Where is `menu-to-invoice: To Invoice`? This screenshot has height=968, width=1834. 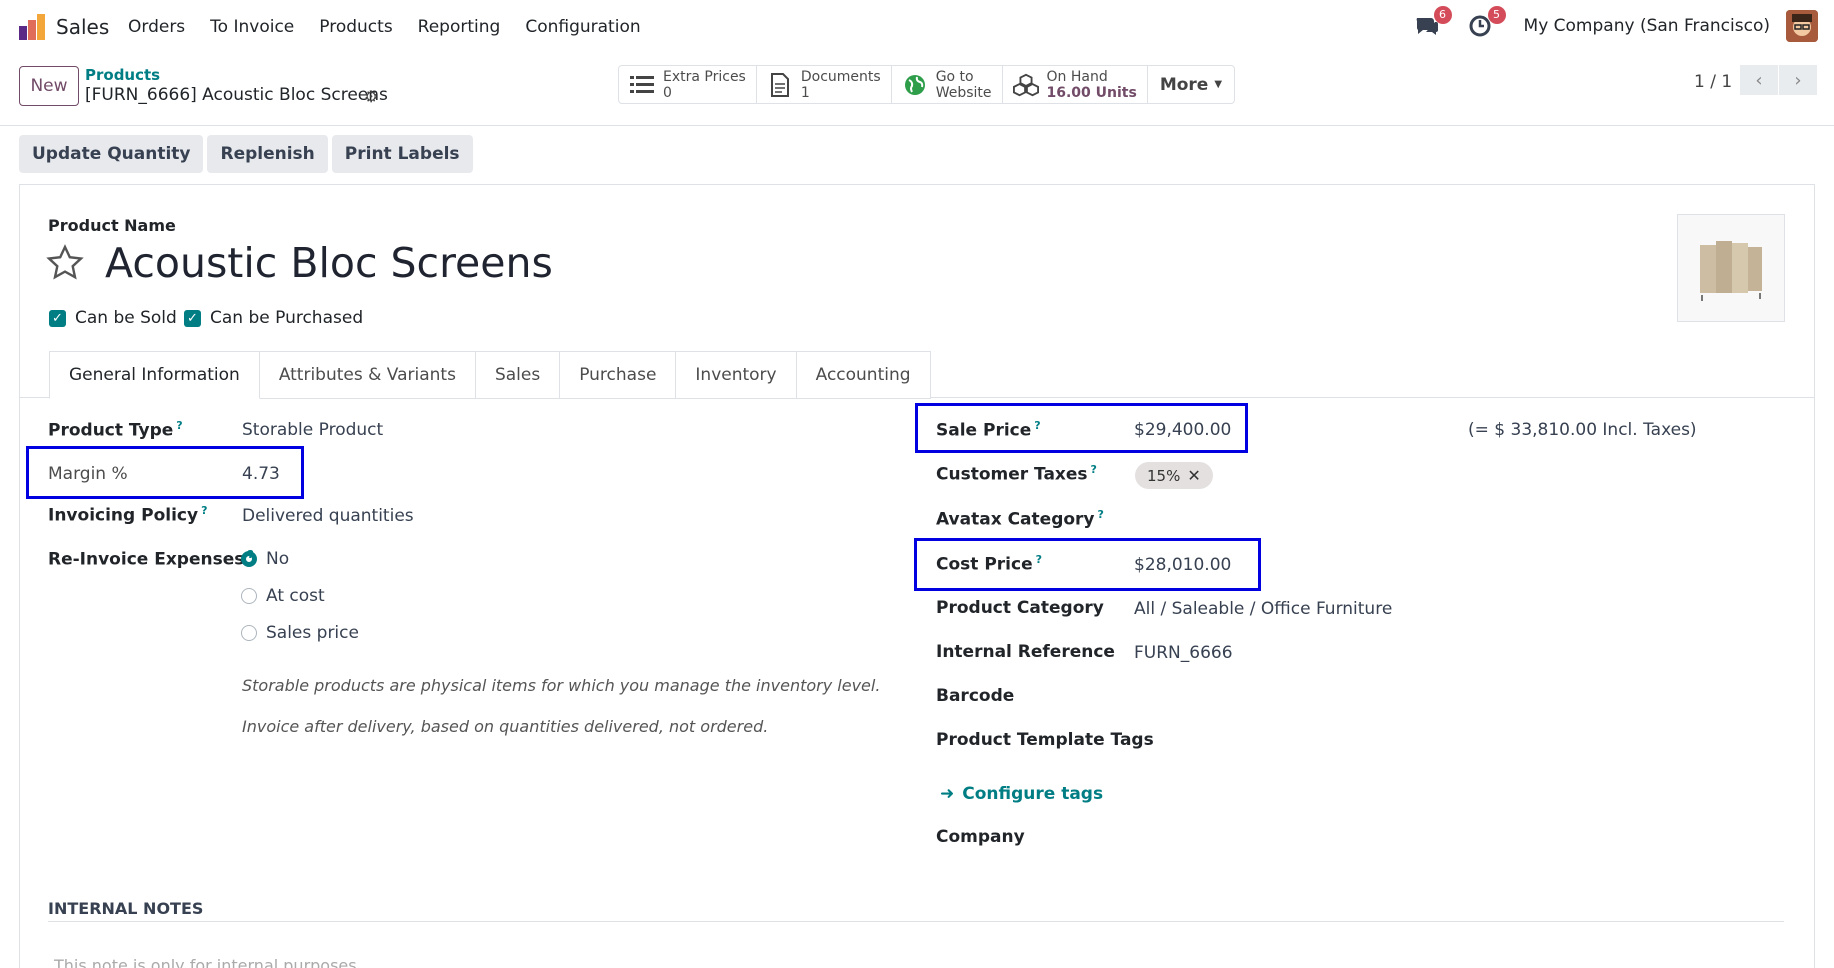 menu-to-invoice: To Invoice is located at coordinates (252, 27).